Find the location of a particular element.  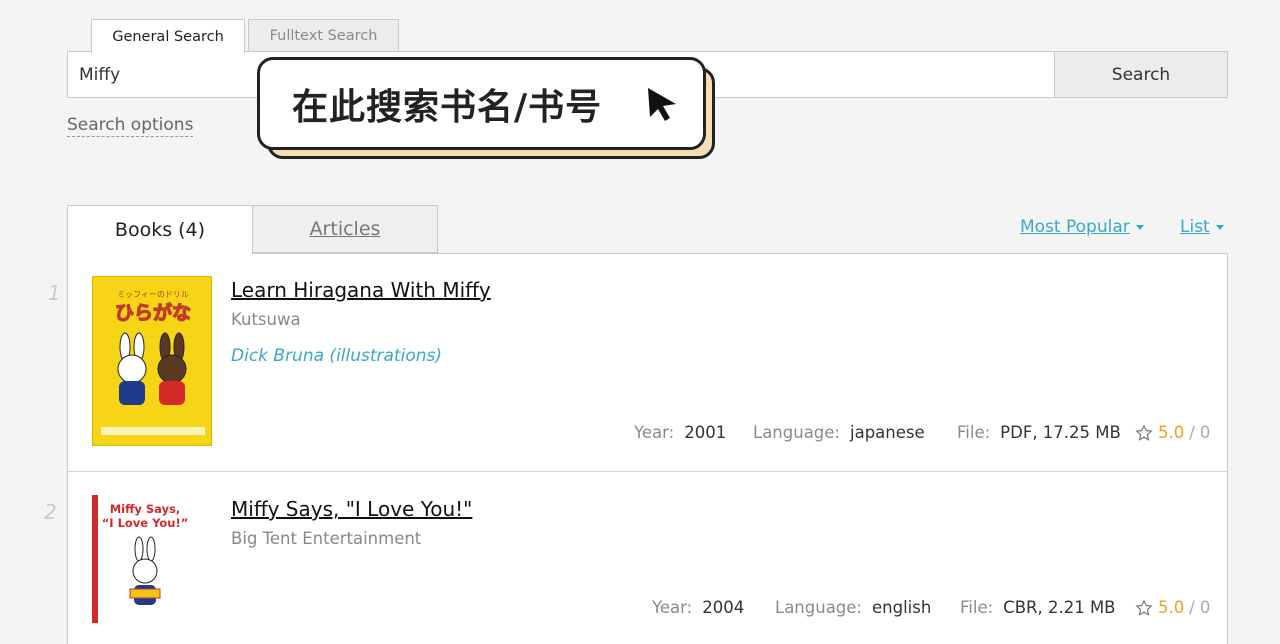

book-publisher: Big Tent Entertainment is located at coordinates (326, 538).